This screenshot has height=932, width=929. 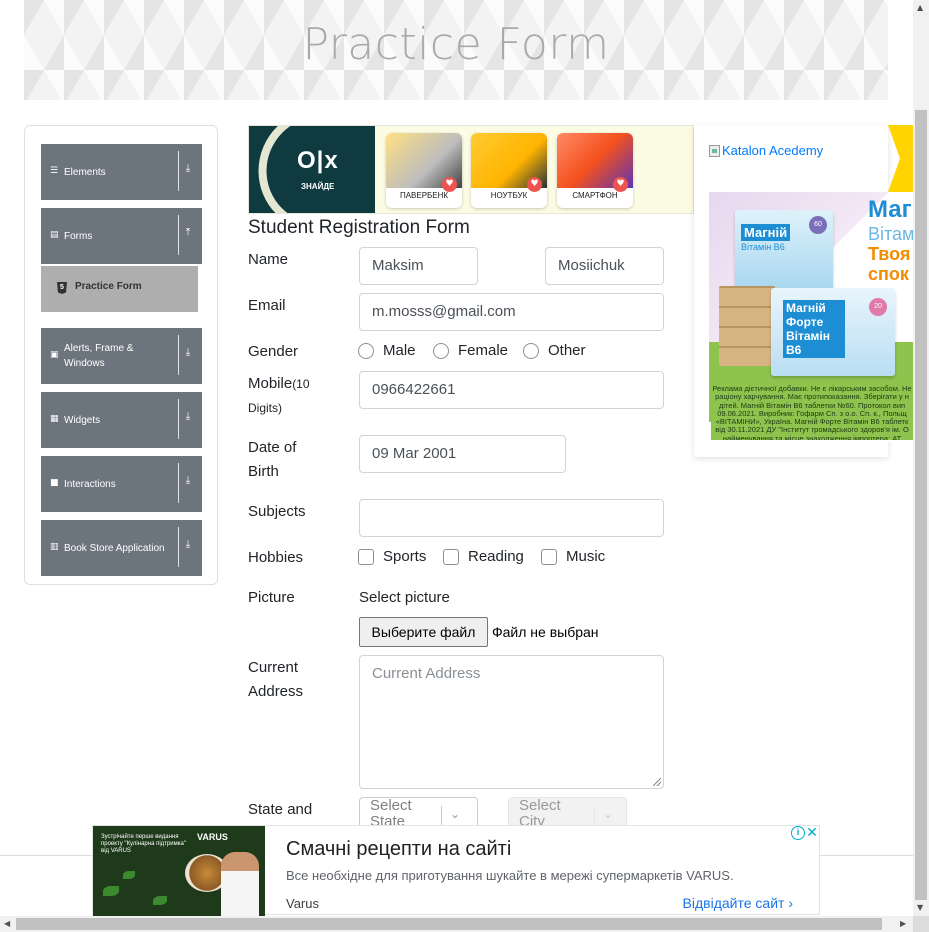 I want to click on product-name: Магній, so click(x=766, y=232).